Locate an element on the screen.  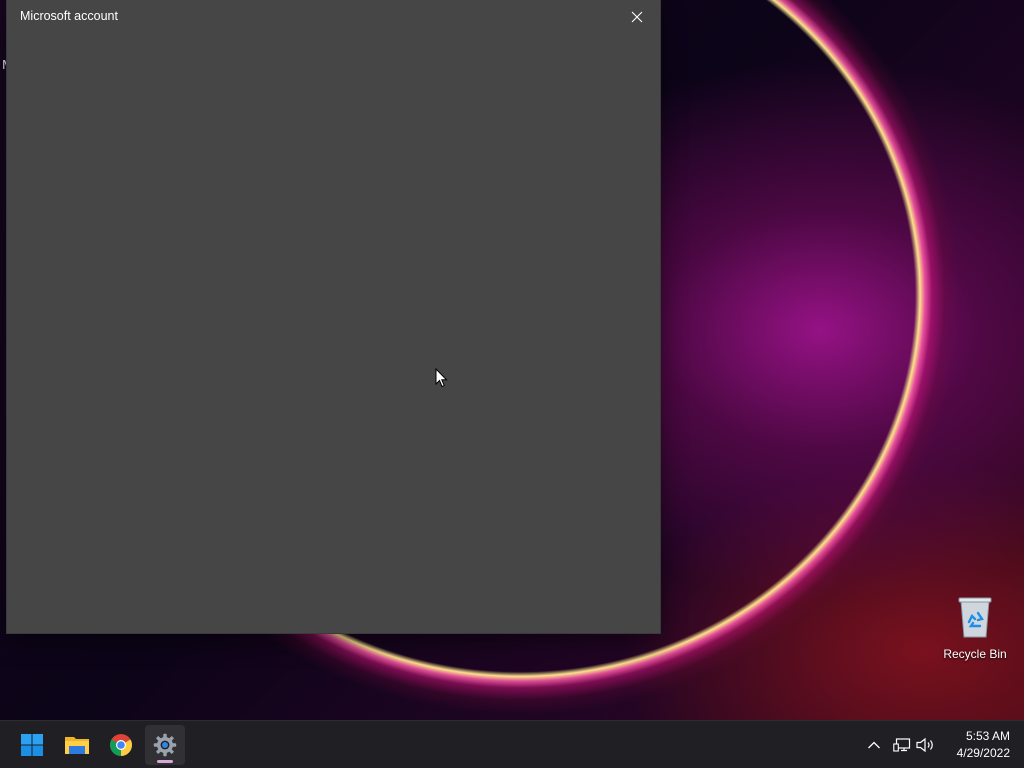
volume-button is located at coordinates (926, 745).